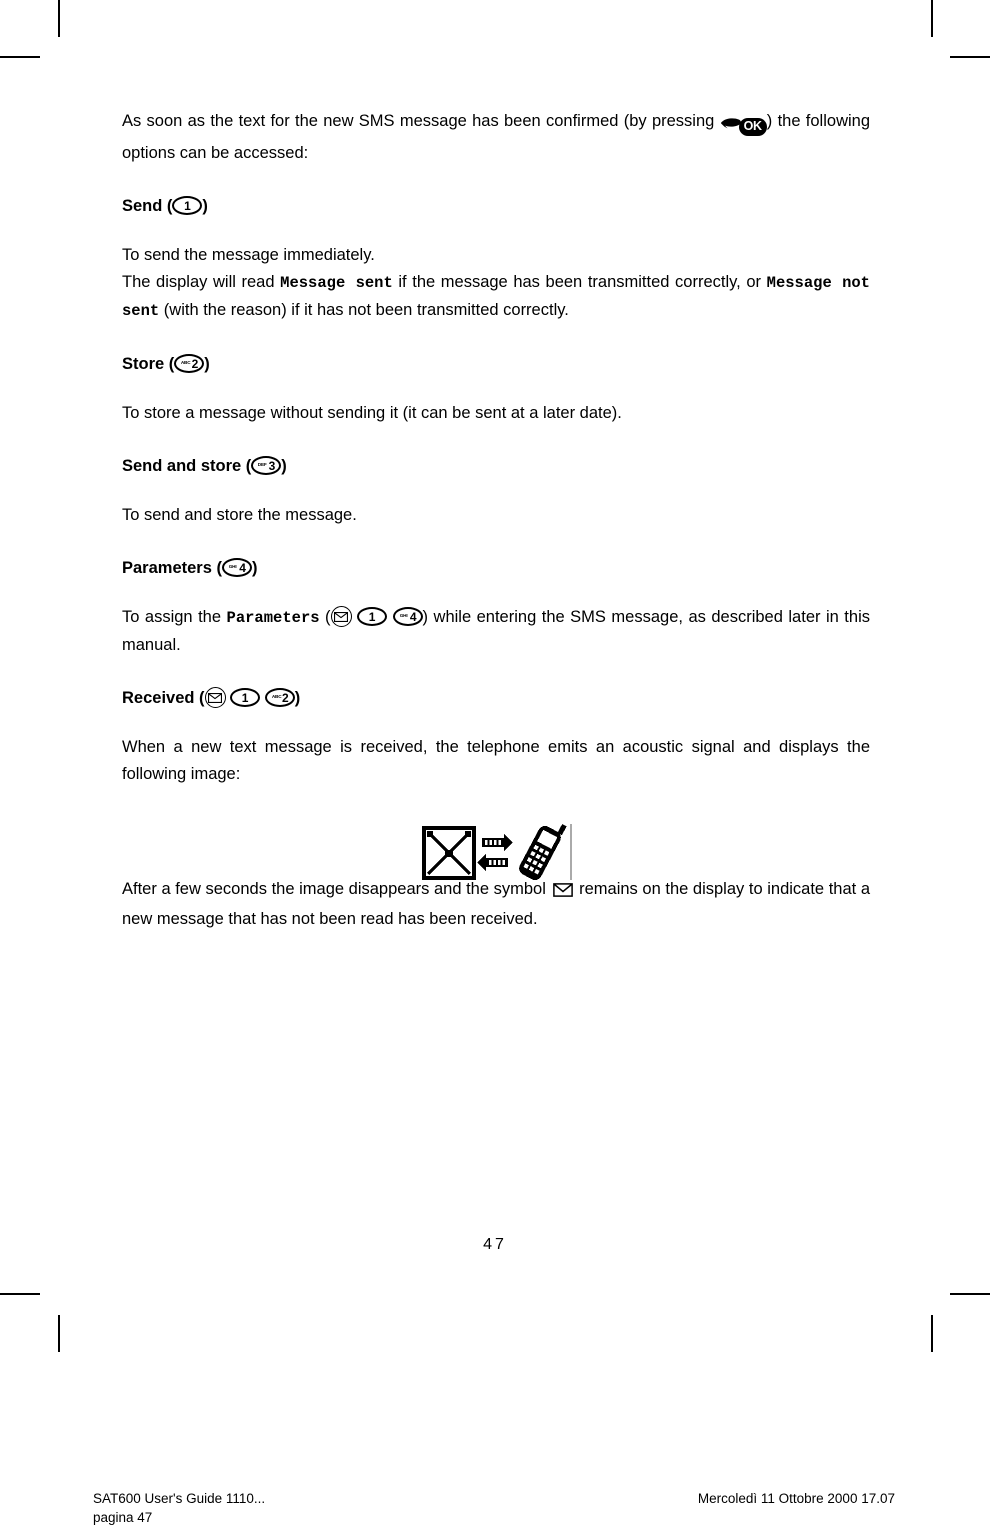  I want to click on heading-received-tail: ), so click(297, 698).